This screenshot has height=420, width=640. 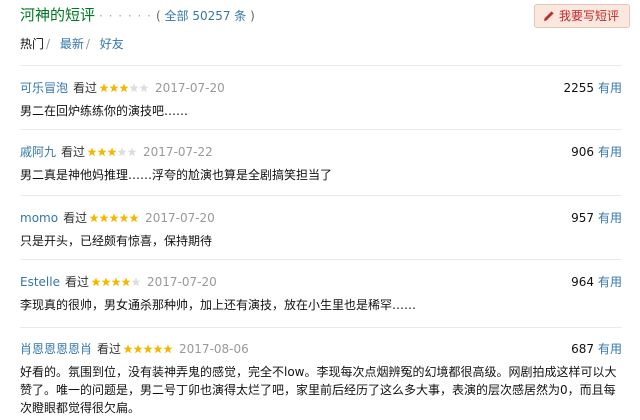 What do you see at coordinates (112, 44) in the screenshot?
I see `tab-friends: 好友` at bounding box center [112, 44].